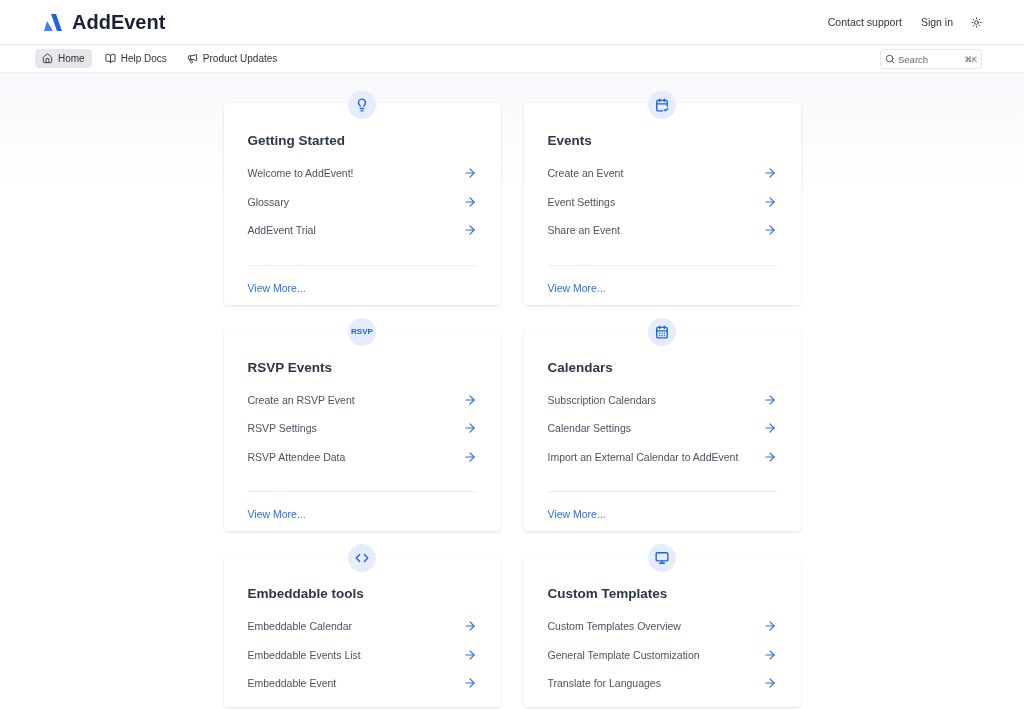 Image resolution: width=1024 pixels, height=709 pixels. I want to click on article-link: Import an External Calendar to AddEvent, so click(662, 456).